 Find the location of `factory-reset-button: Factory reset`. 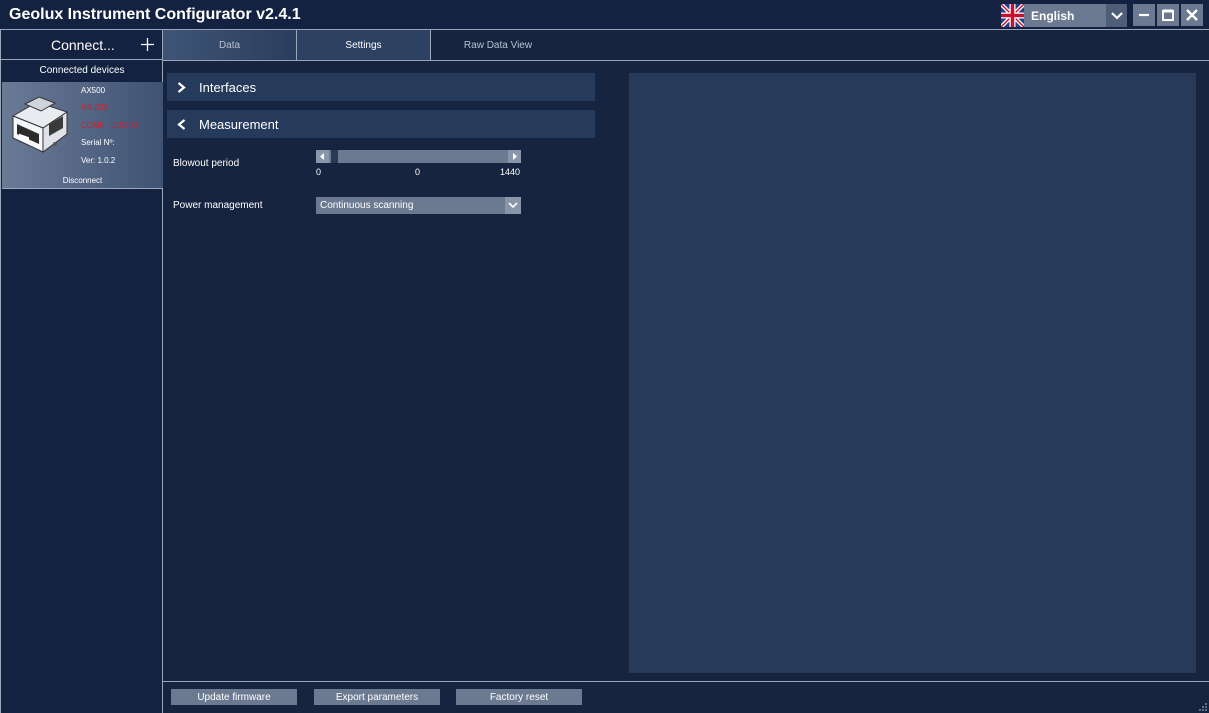

factory-reset-button: Factory reset is located at coordinates (519, 697).